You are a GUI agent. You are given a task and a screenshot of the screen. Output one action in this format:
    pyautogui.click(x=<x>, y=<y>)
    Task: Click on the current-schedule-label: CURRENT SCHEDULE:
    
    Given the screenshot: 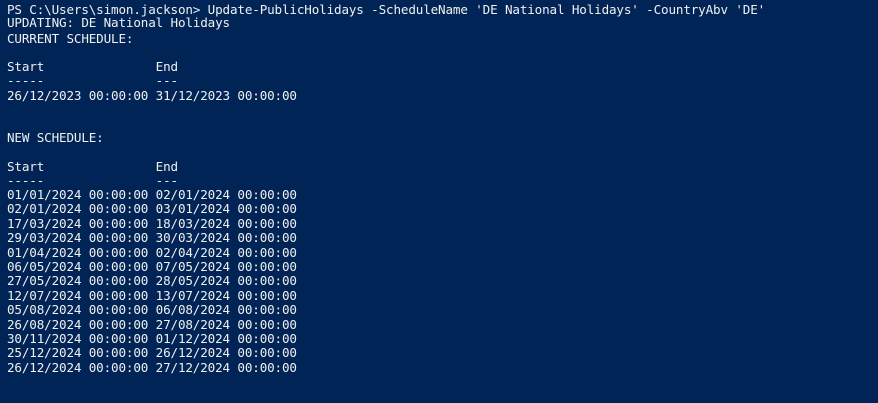 What is the action you would take?
    pyautogui.click(x=70, y=38)
    